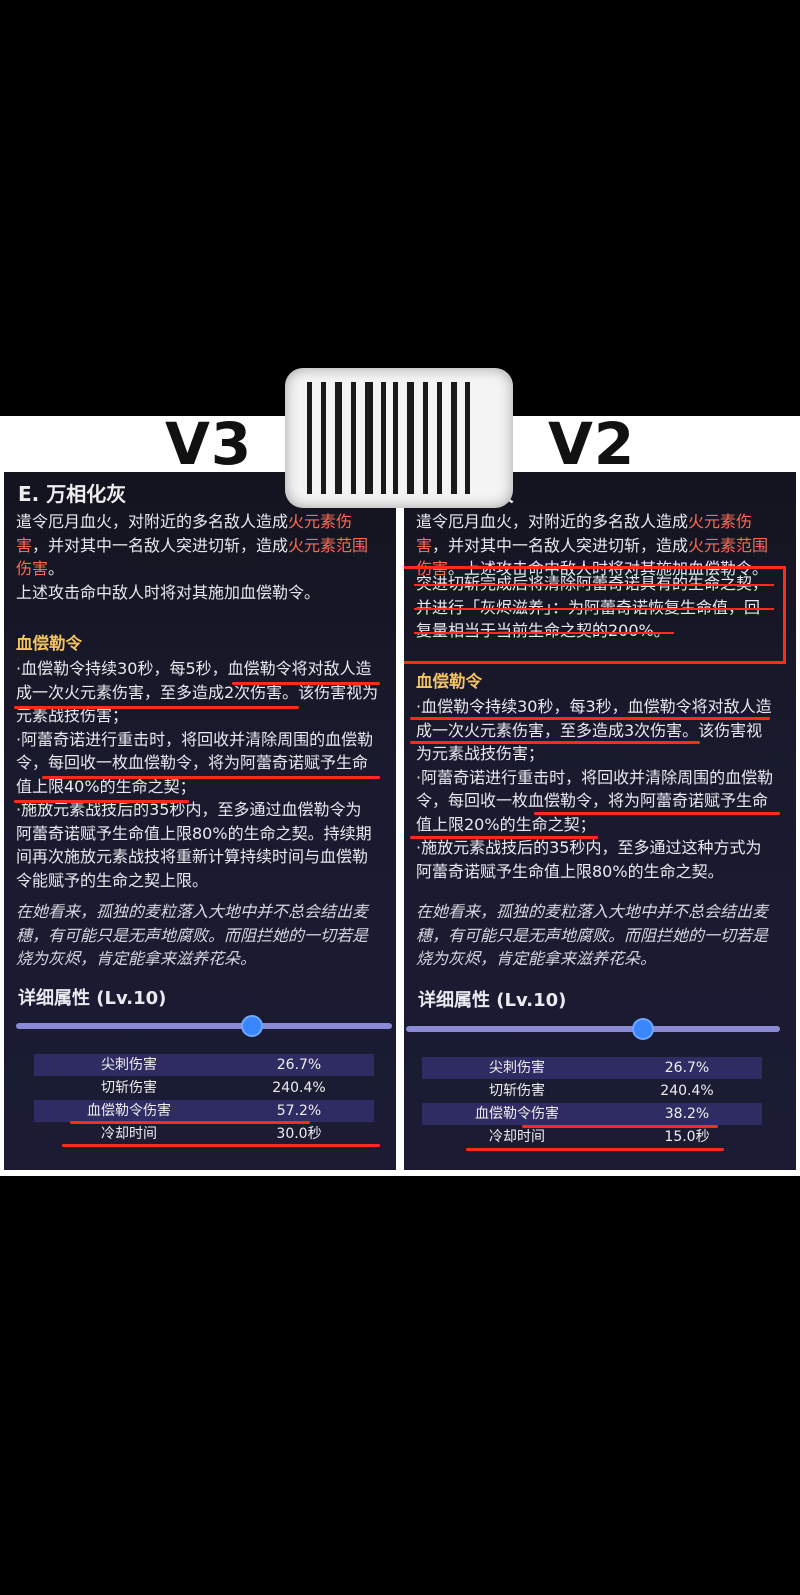 The height and width of the screenshot is (1595, 800). I want to click on stat-row: 冷却时间 30.0秒, so click(211, 1134).